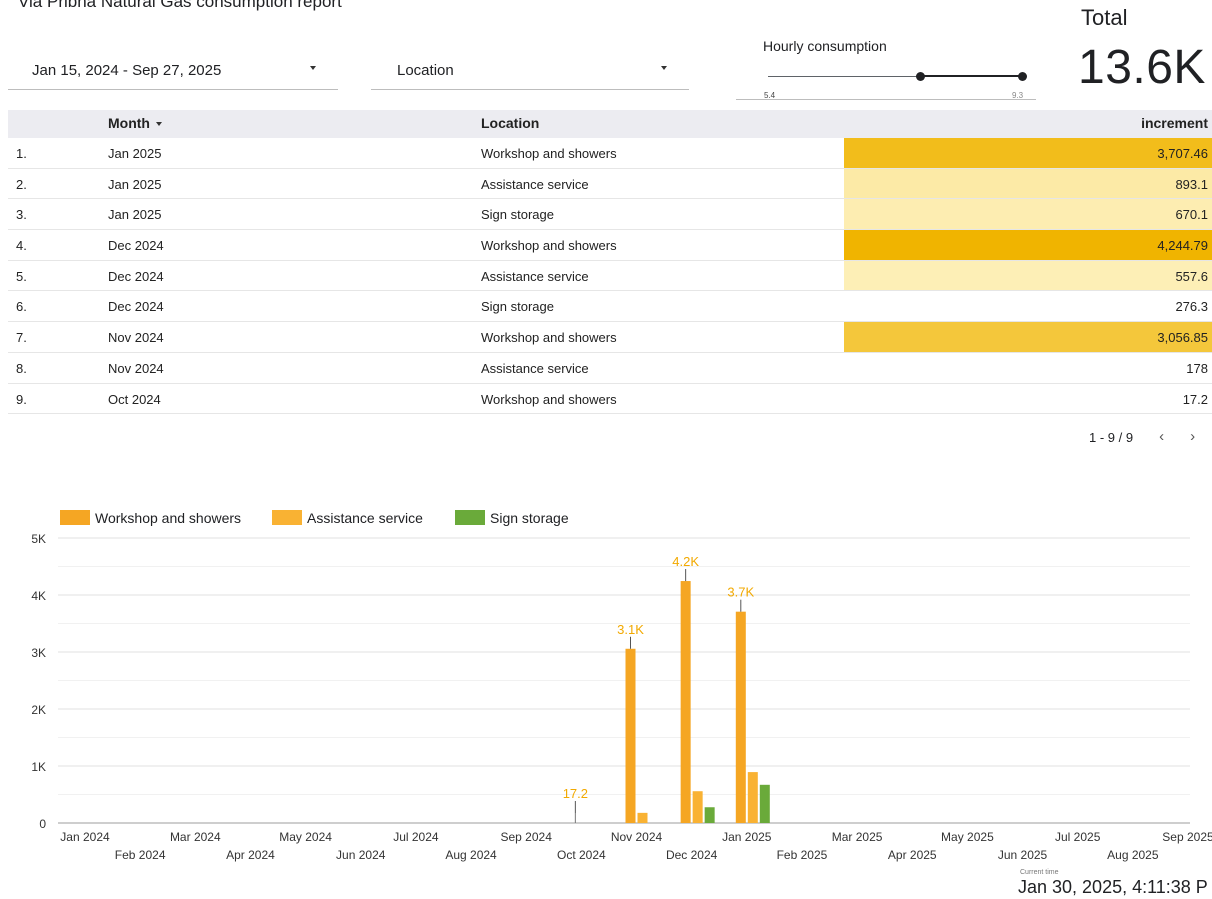  Describe the element at coordinates (1195, 399) in the screenshot. I see `increment-cell: 17.2` at that location.